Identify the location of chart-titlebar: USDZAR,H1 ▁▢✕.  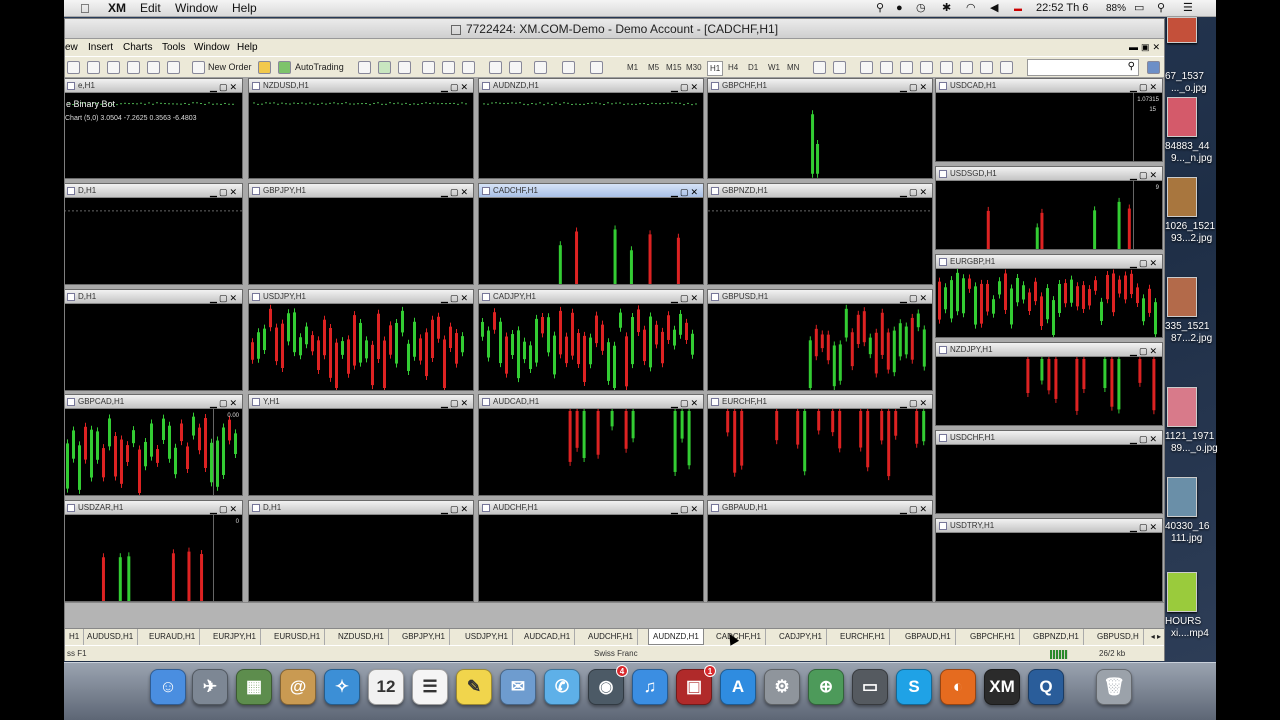
(153, 508).